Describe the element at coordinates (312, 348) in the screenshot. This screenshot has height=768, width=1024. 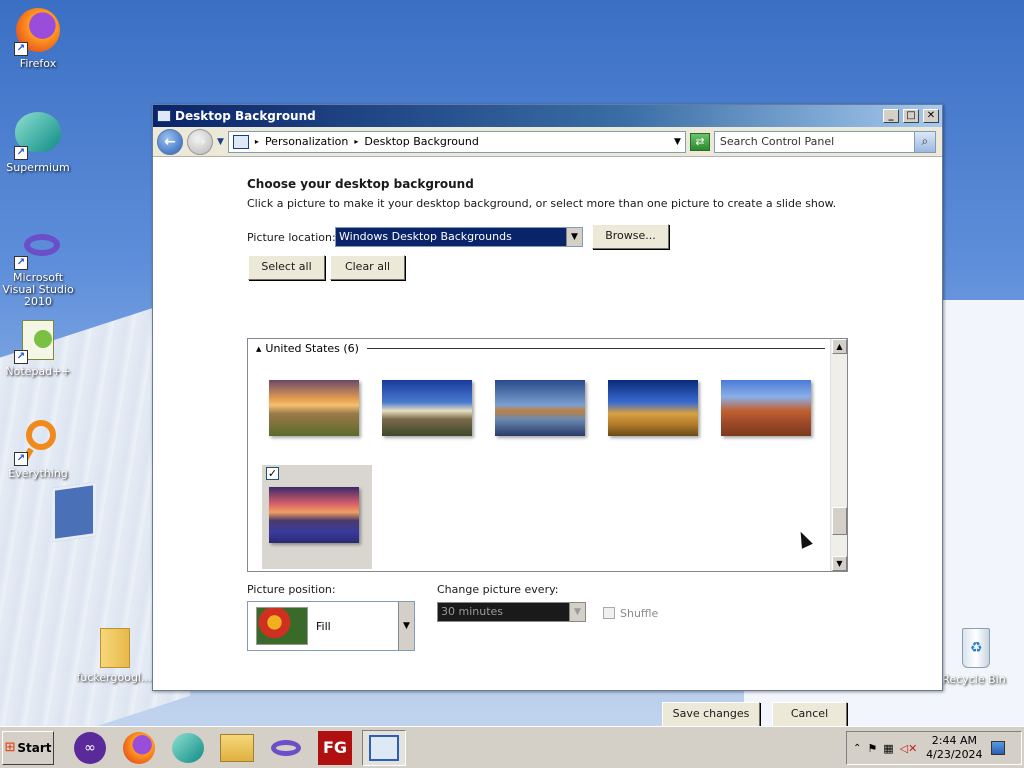
I see `group-label: United States (6)` at that location.